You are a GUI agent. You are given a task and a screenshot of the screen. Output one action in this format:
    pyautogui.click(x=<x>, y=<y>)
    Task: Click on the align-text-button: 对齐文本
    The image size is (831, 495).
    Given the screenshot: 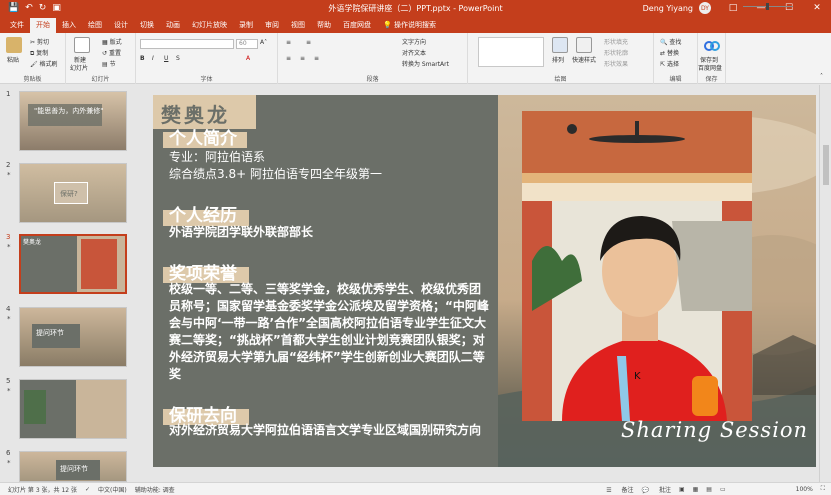 What is the action you would take?
    pyautogui.click(x=414, y=52)
    